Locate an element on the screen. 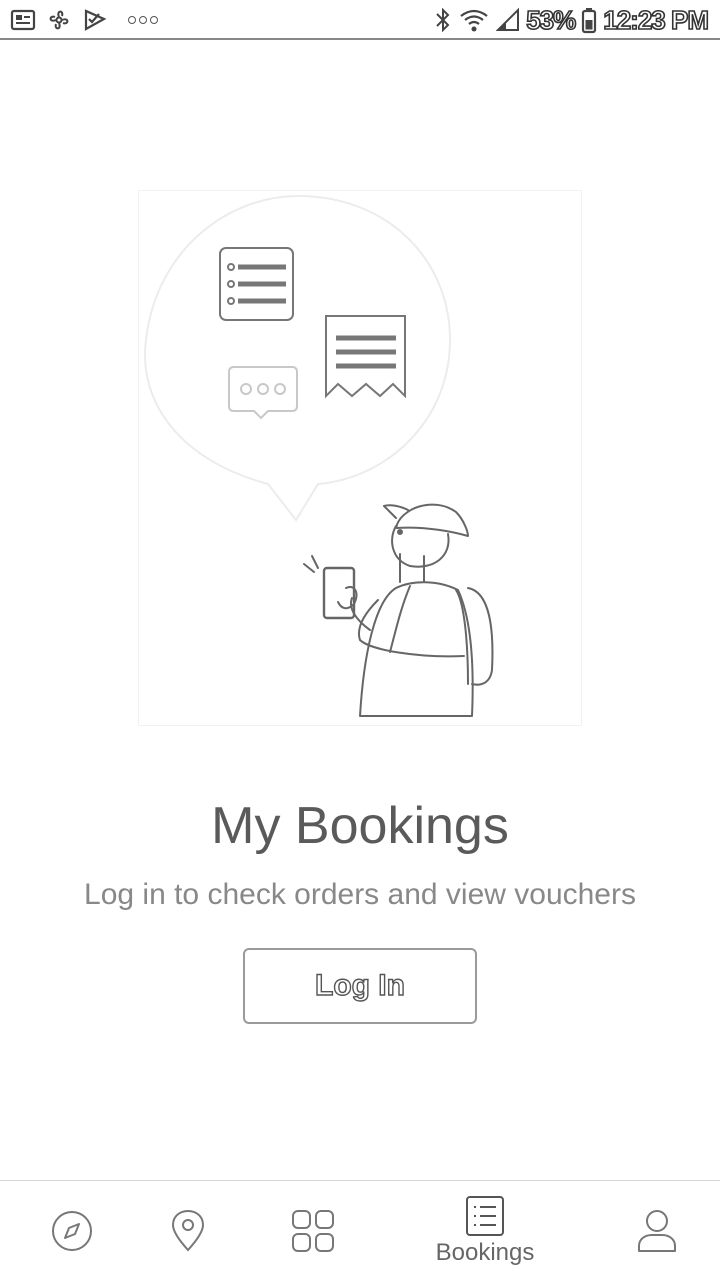 The image size is (720, 1281). status-right-icons: 53% 12:23 PM is located at coordinates (572, 20).